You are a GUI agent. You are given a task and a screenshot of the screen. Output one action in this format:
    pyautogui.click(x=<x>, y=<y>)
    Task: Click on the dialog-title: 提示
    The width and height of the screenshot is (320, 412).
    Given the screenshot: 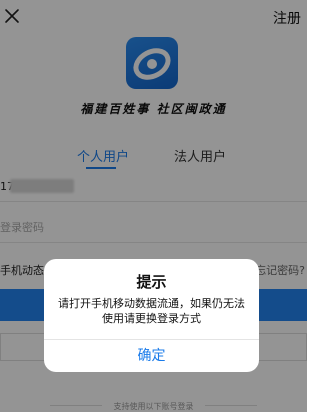 What is the action you would take?
    pyautogui.click(x=151, y=282)
    